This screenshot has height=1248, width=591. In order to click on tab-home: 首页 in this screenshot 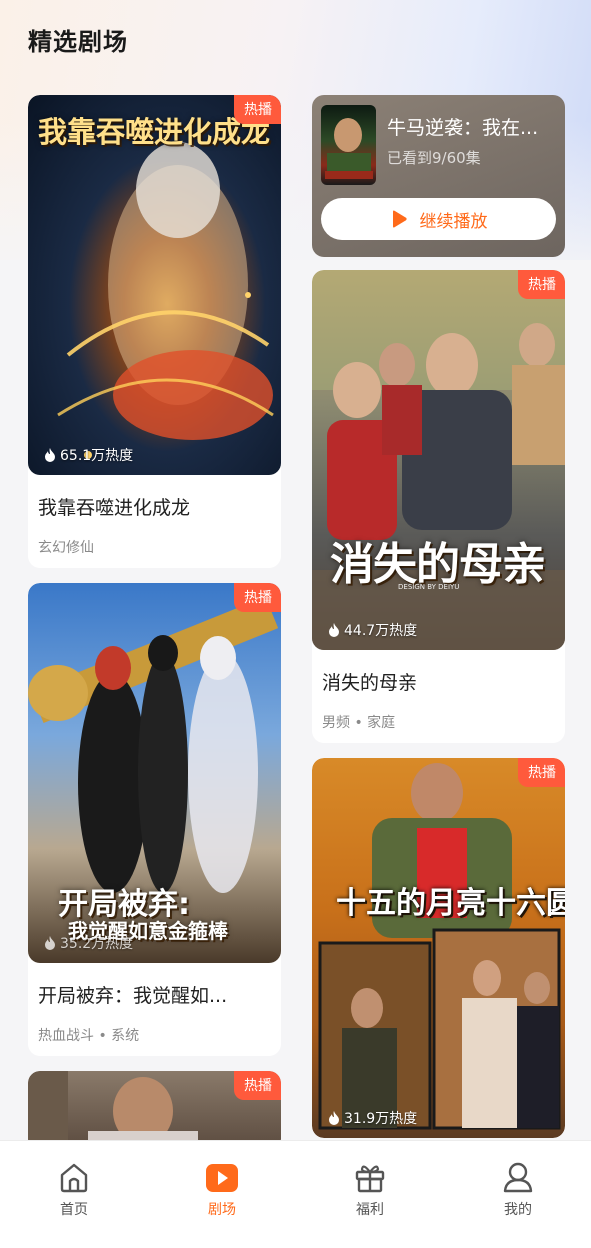, I will do `click(74, 1189)`.